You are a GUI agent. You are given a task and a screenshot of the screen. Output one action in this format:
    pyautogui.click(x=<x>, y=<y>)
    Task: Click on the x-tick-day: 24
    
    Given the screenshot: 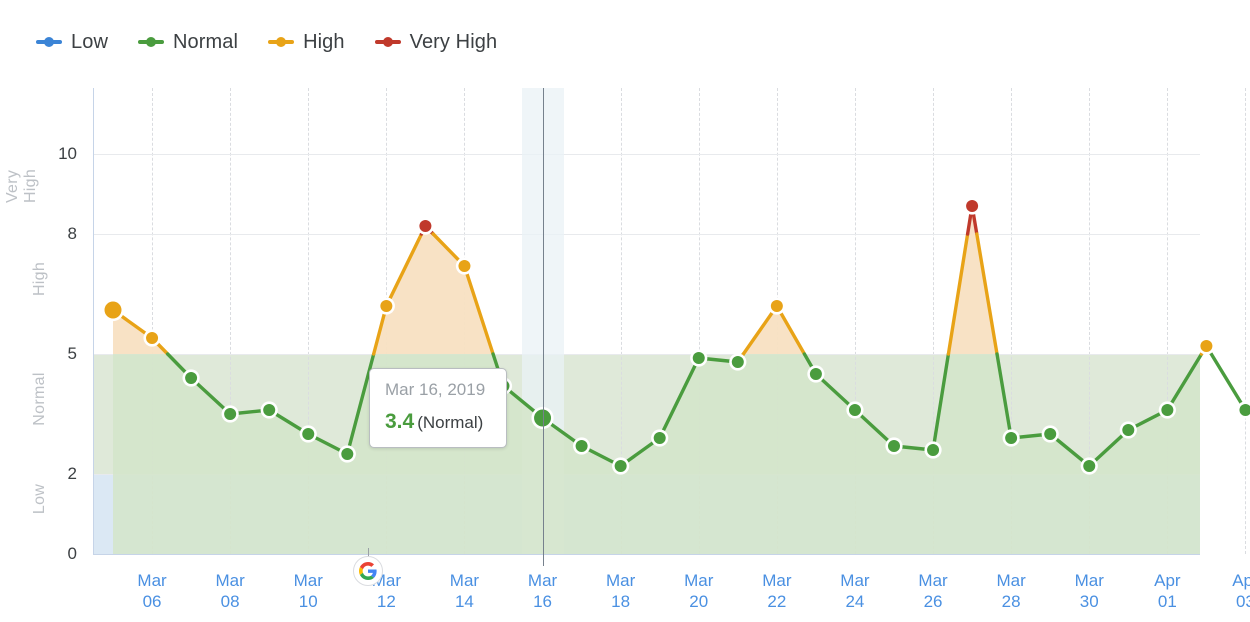 What is the action you would take?
    pyautogui.click(x=855, y=601)
    